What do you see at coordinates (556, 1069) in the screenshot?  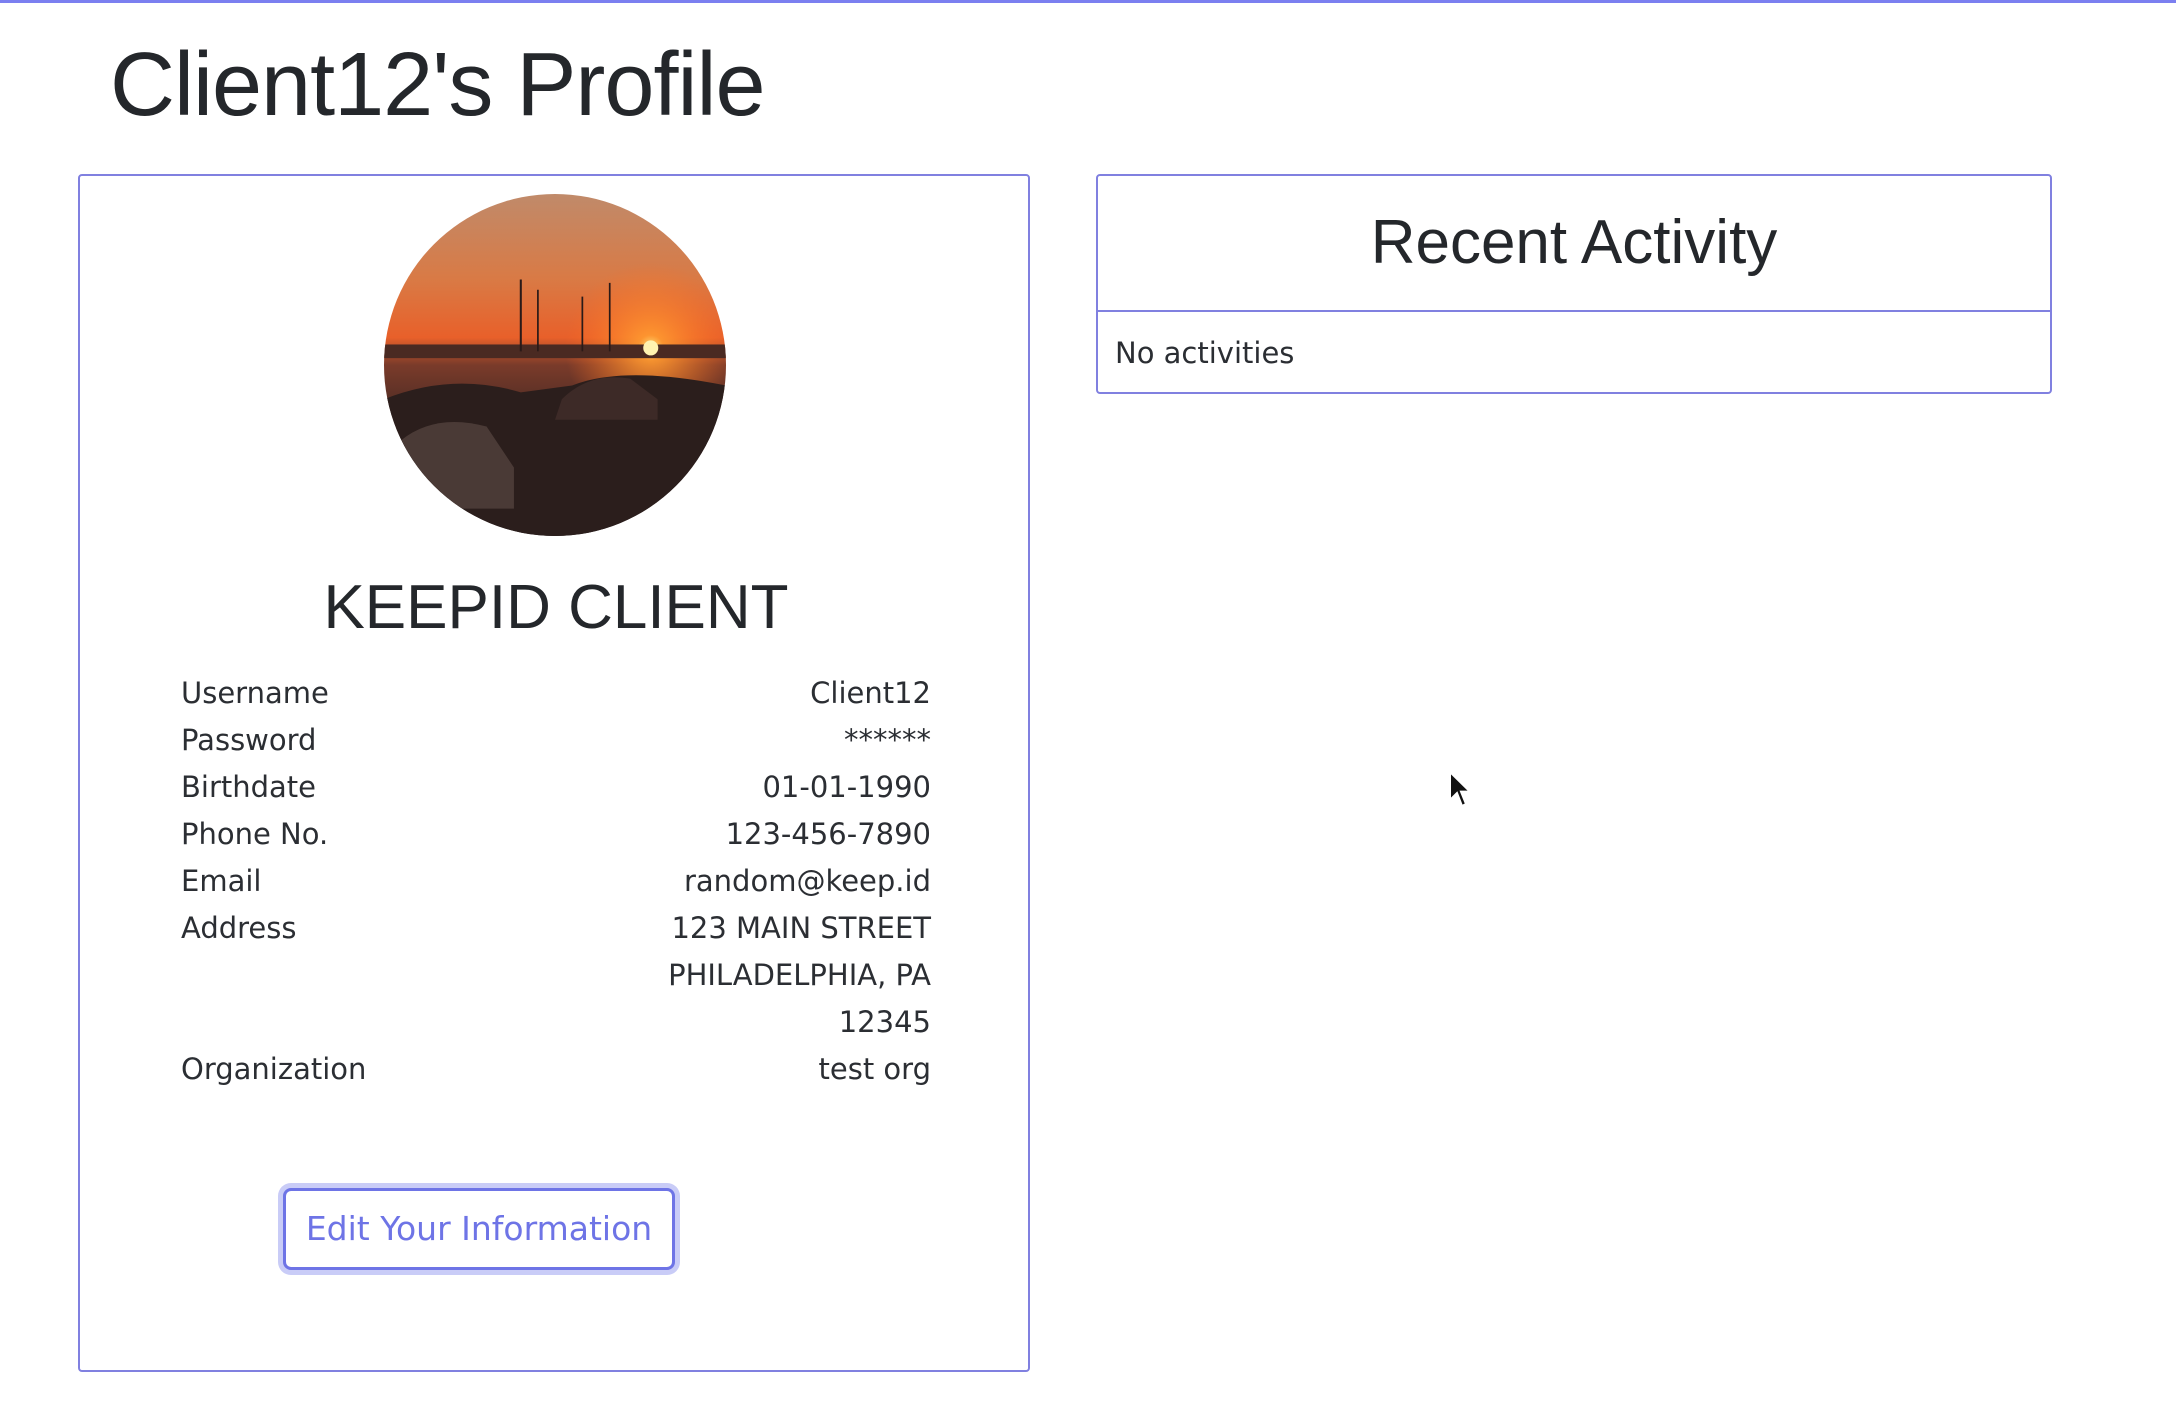 I see `info-row-organization: Organization test org` at bounding box center [556, 1069].